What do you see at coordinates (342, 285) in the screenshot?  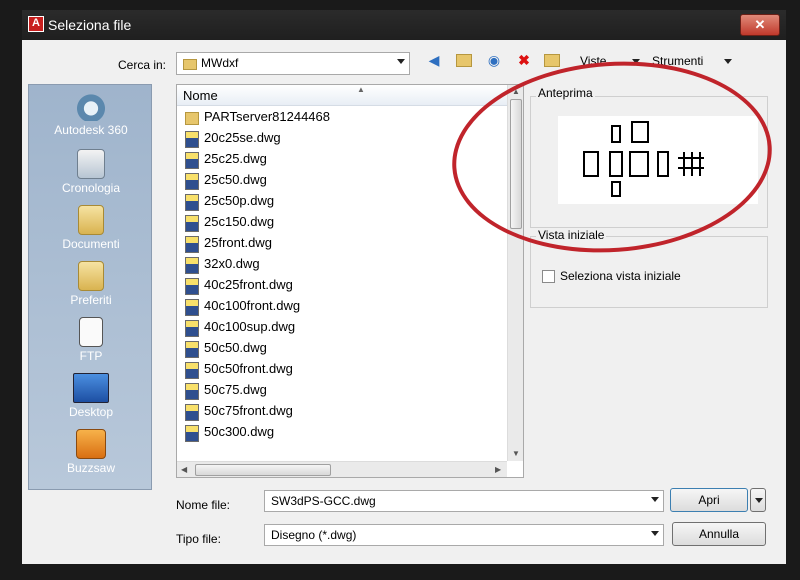 I see `file-list-item: 40c25front.dwg` at bounding box center [342, 285].